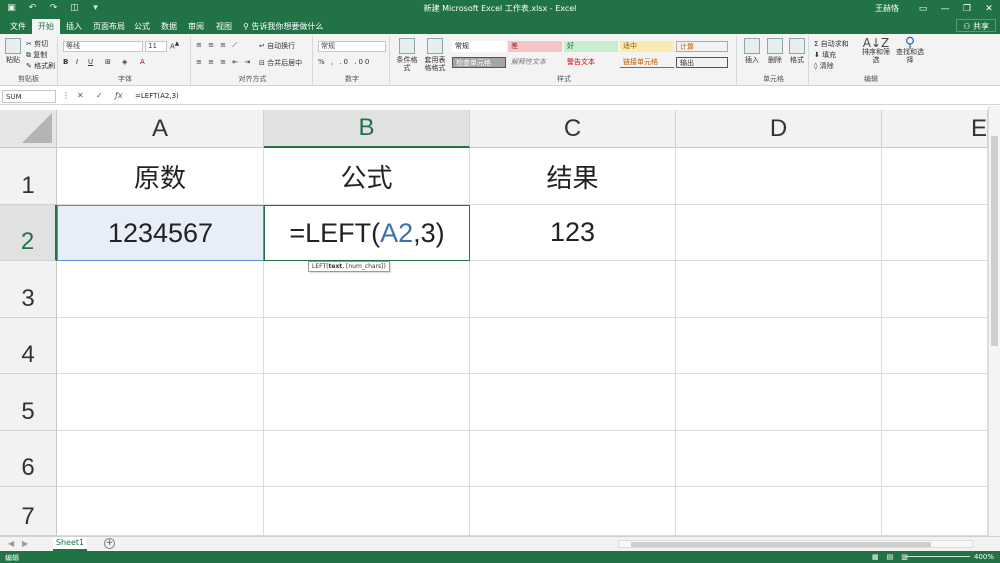 Image resolution: width=1000 pixels, height=563 pixels. I want to click on page-layout-view-icon: ▤, so click(890, 557).